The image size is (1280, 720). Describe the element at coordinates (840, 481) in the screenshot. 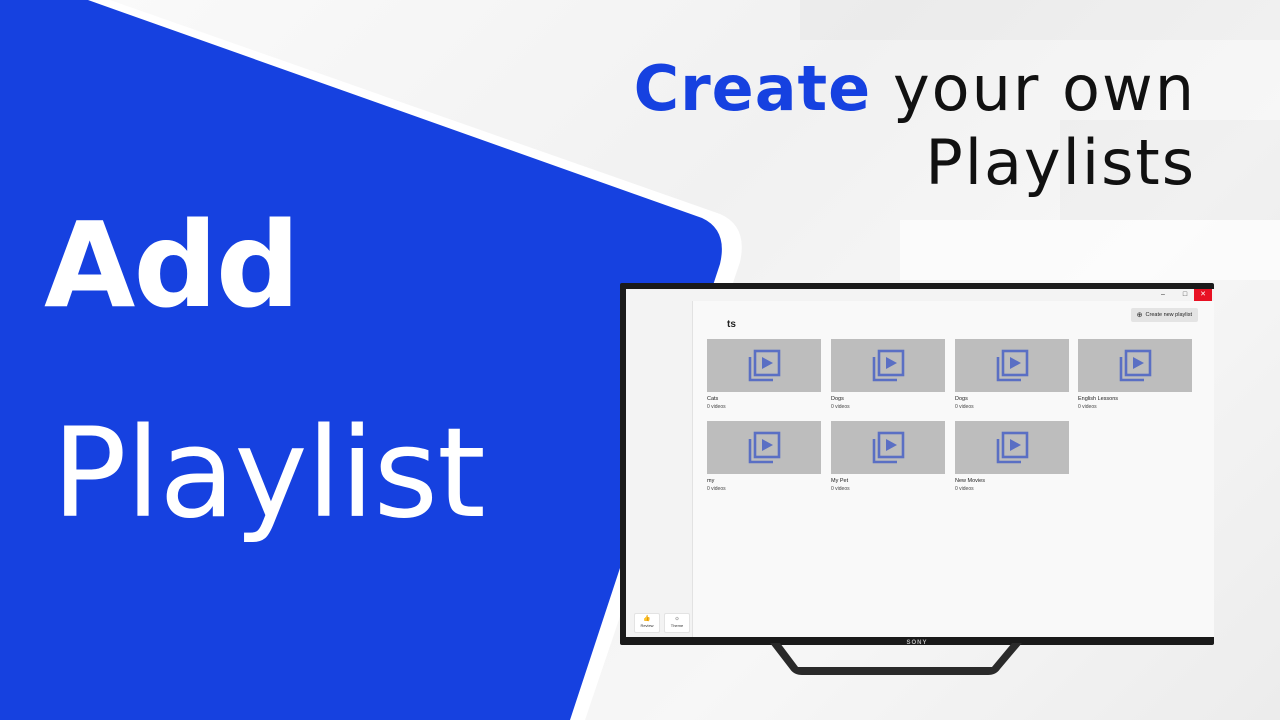

I see `playlist-name: My Pet` at that location.